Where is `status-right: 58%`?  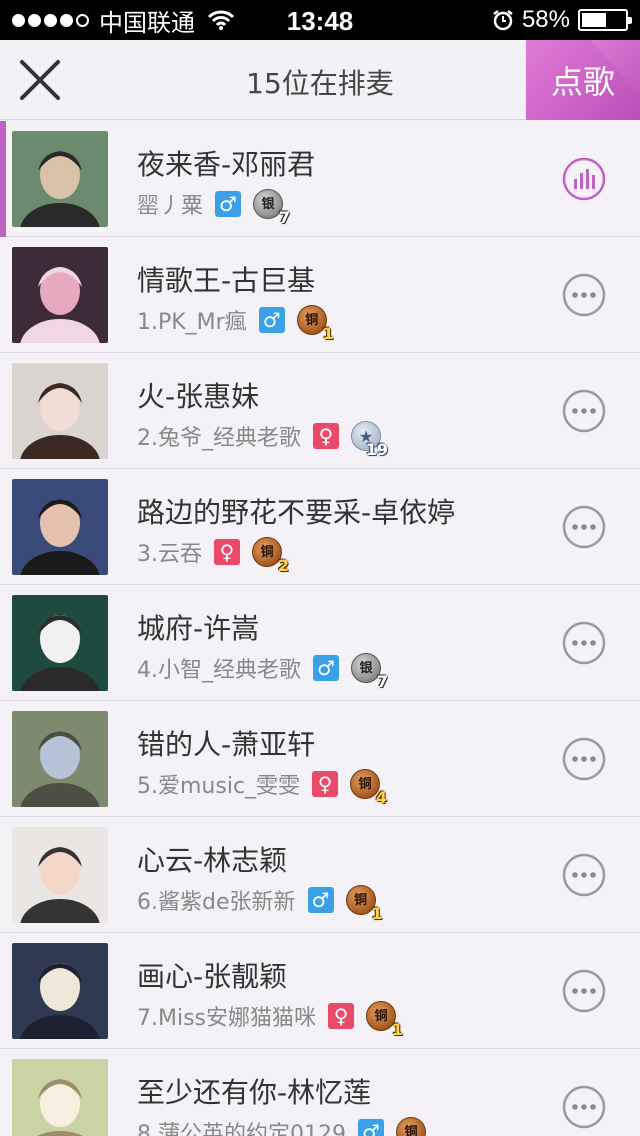
status-right: 58% is located at coordinates (562, 20).